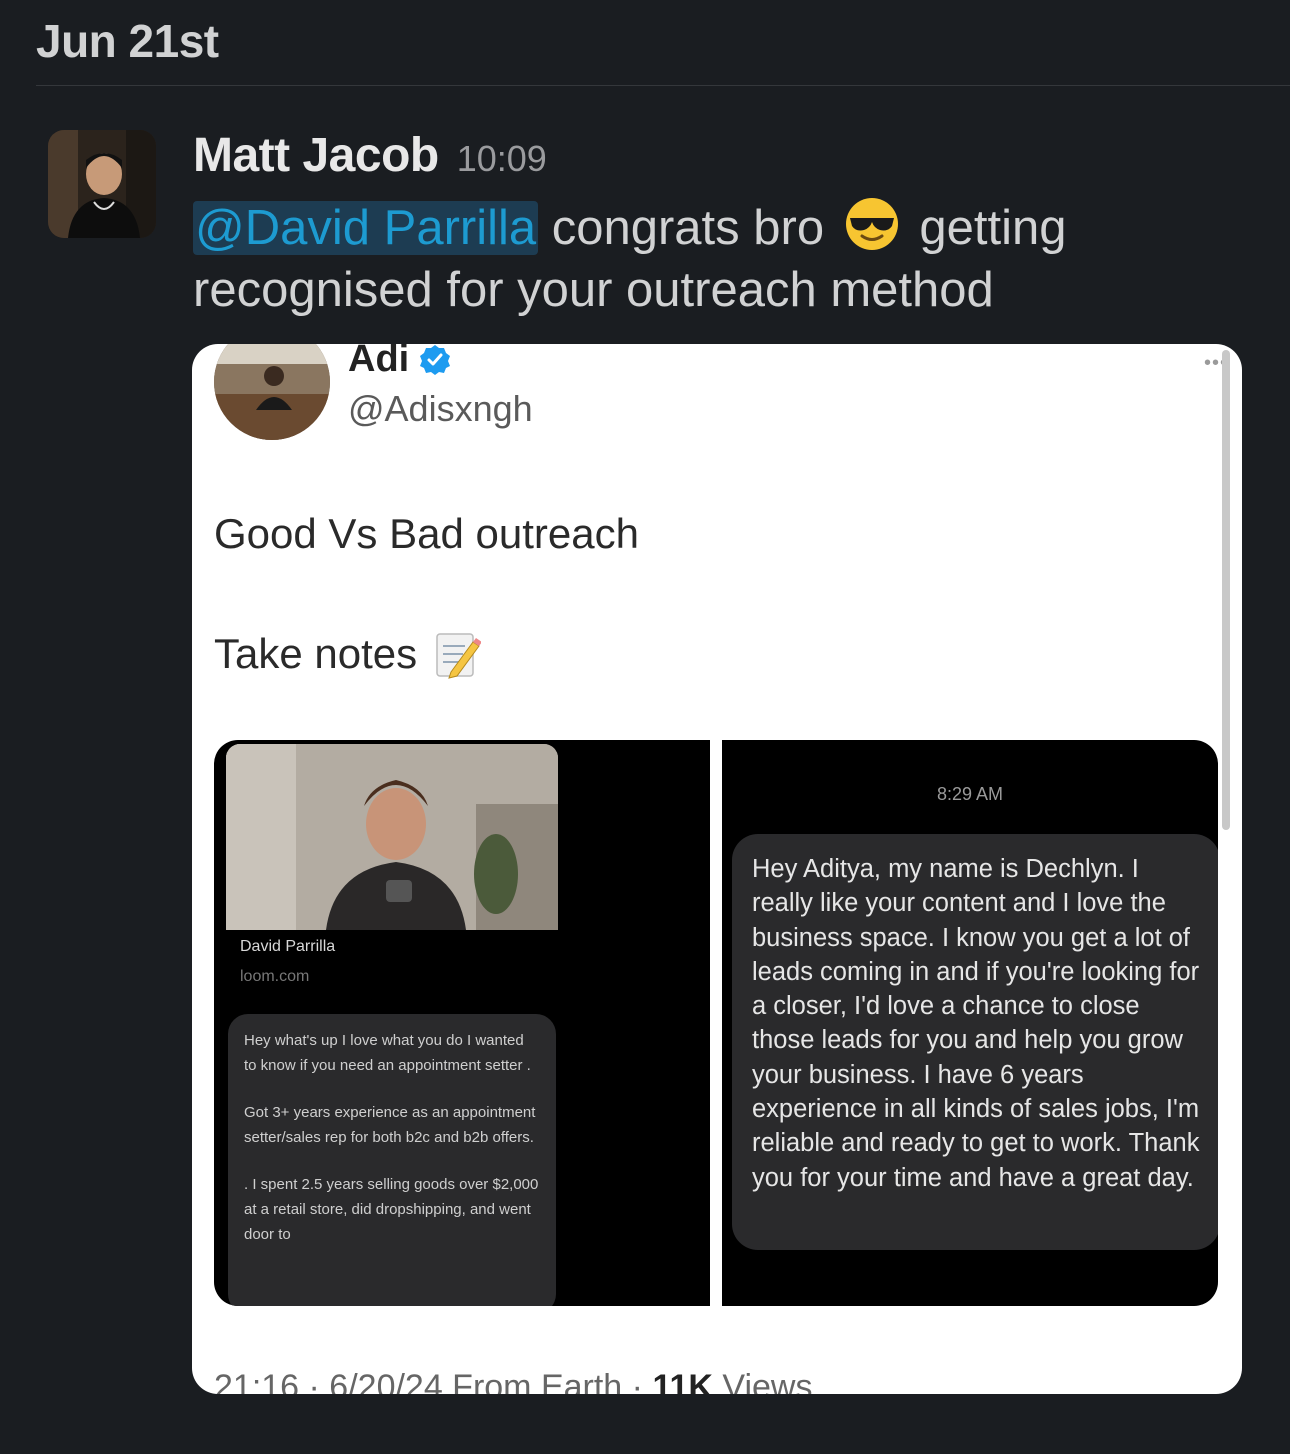  Describe the element at coordinates (688, 228) in the screenshot. I see `message-text-part-1: congrats bro` at that location.